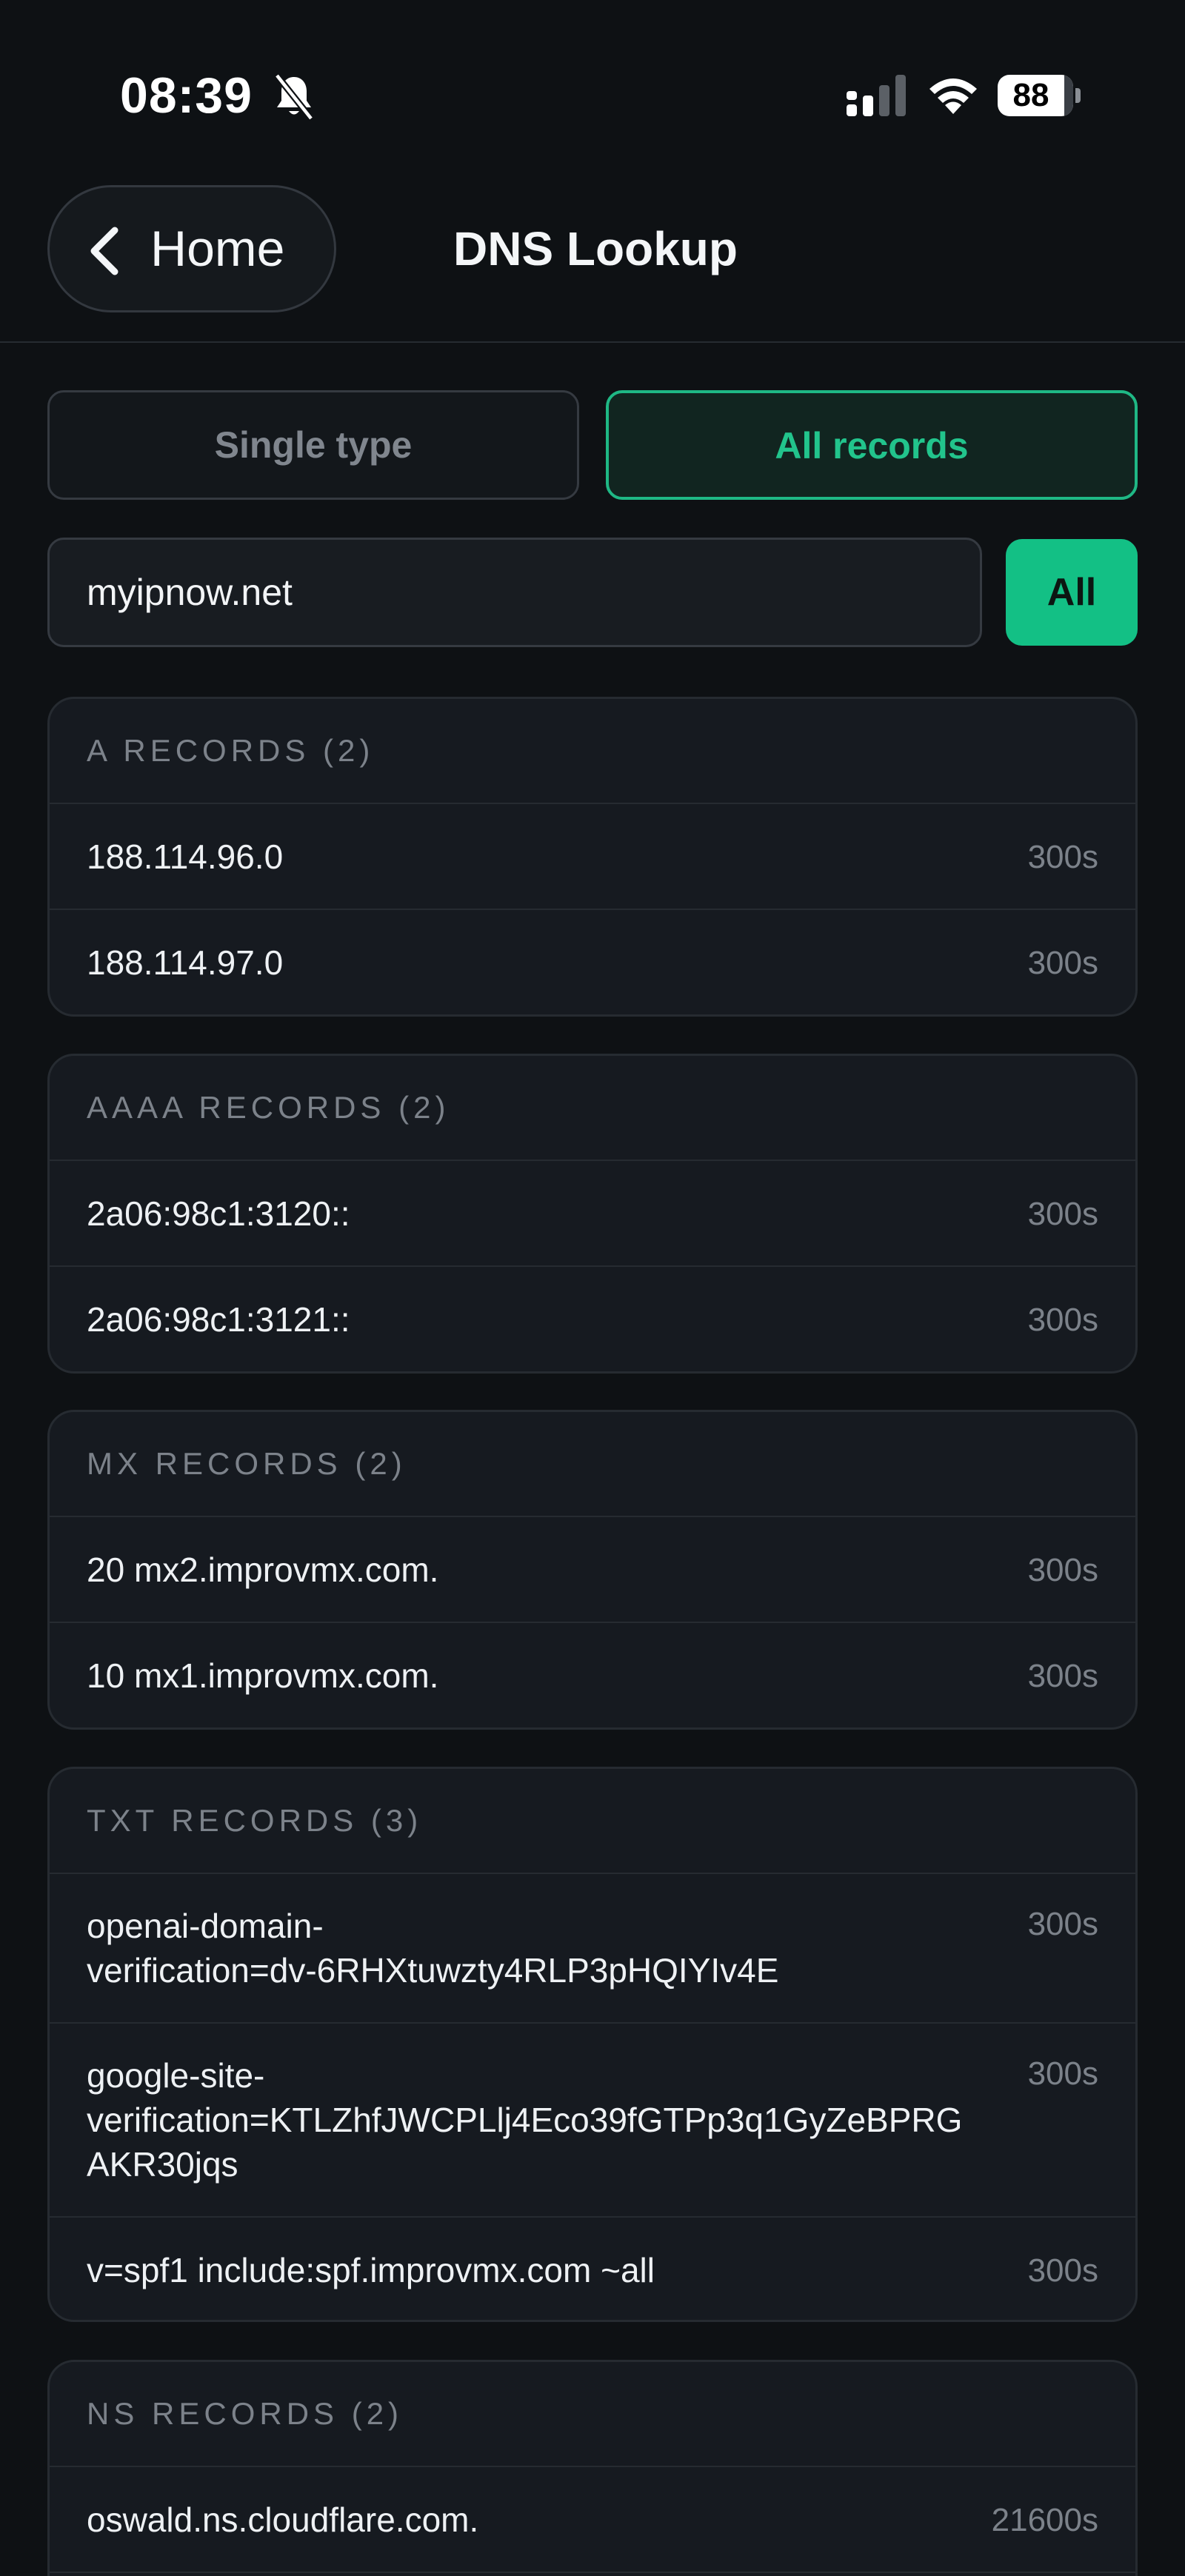 The height and width of the screenshot is (2576, 1185). Describe the element at coordinates (268, 1107) in the screenshot. I see `aaaa-records-header: AAAA RECORDS (2)` at that location.